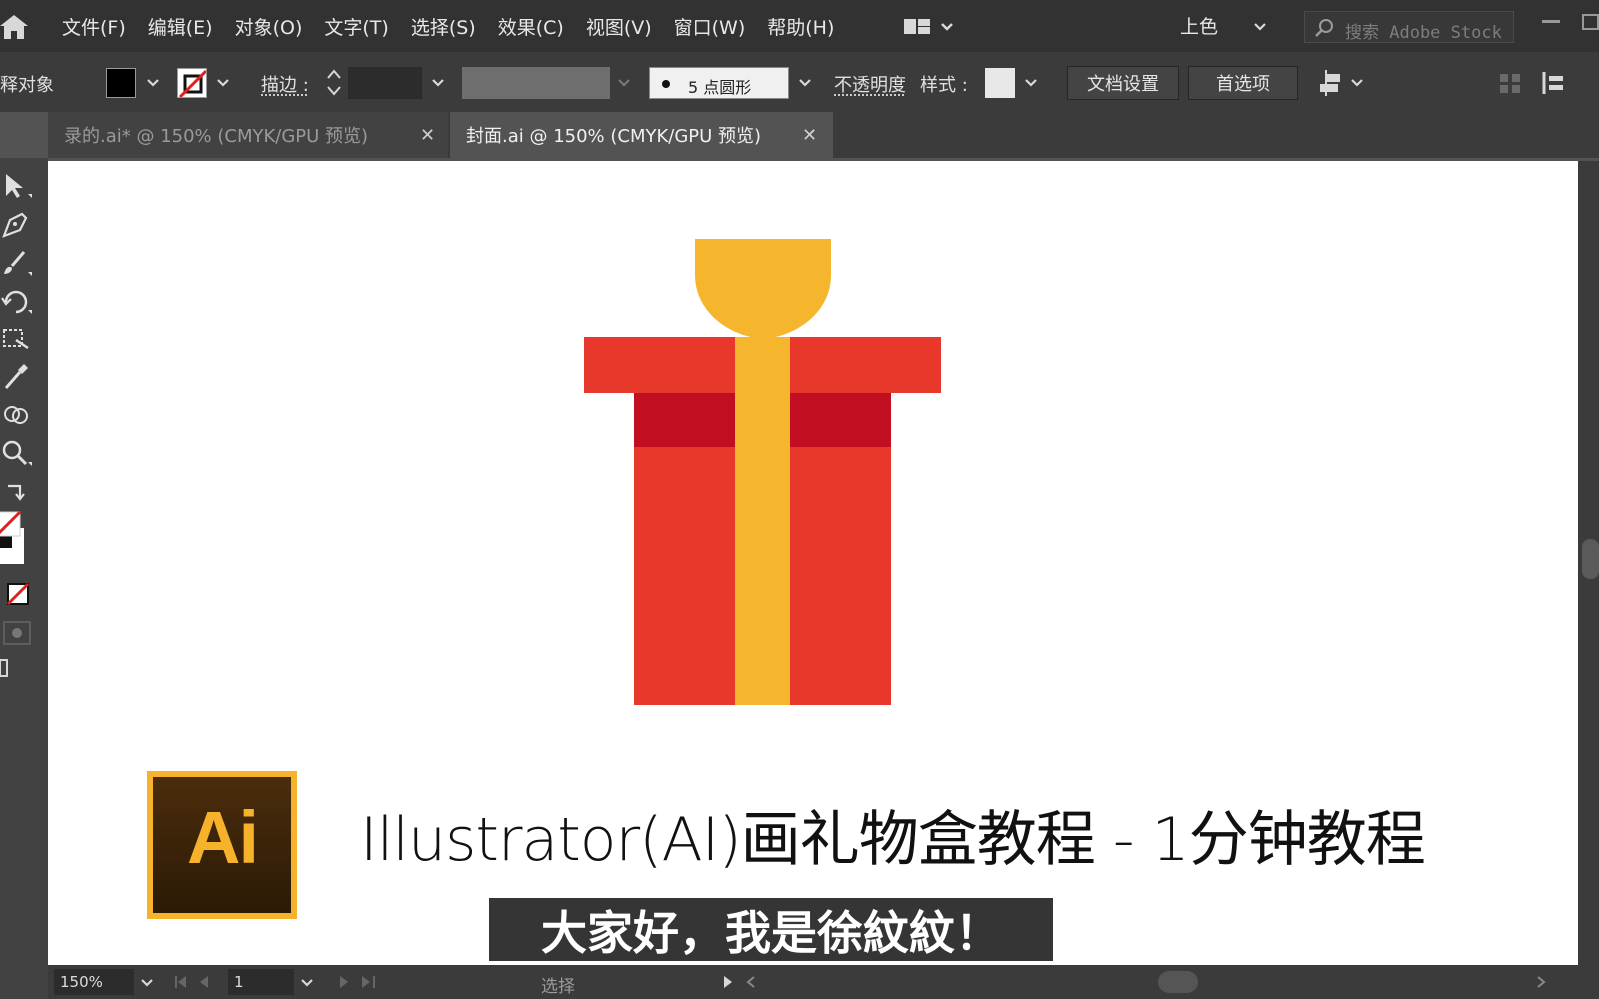 This screenshot has height=999, width=1599. What do you see at coordinates (1510, 83) in the screenshot?
I see `grid-panel-icon` at bounding box center [1510, 83].